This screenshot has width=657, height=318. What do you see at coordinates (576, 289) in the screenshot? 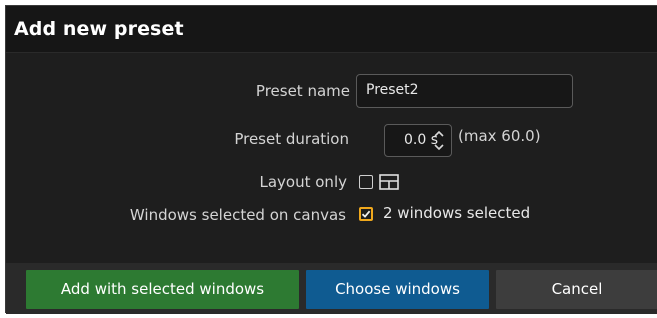
I see `cancel-button: Cancel` at bounding box center [576, 289].